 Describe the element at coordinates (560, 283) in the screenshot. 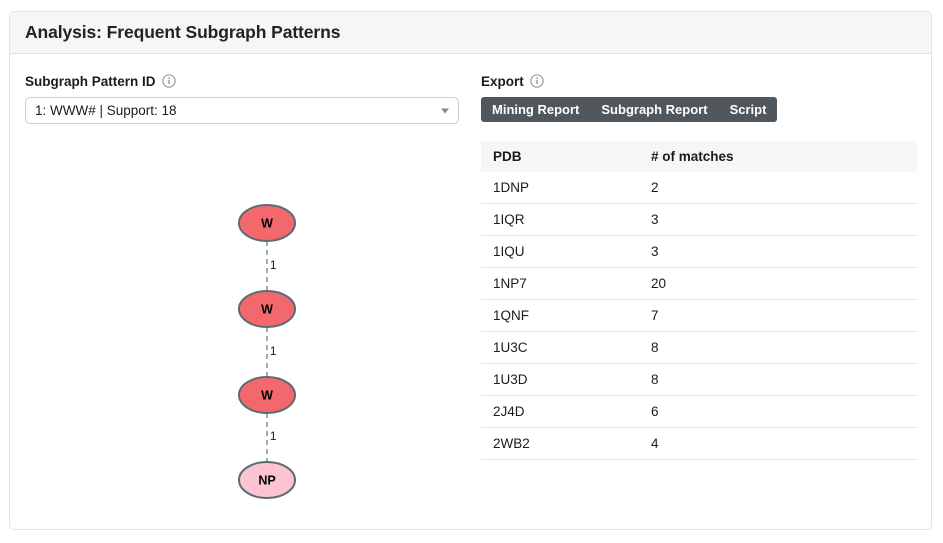

I see `cell-pdb: 1NP7` at that location.